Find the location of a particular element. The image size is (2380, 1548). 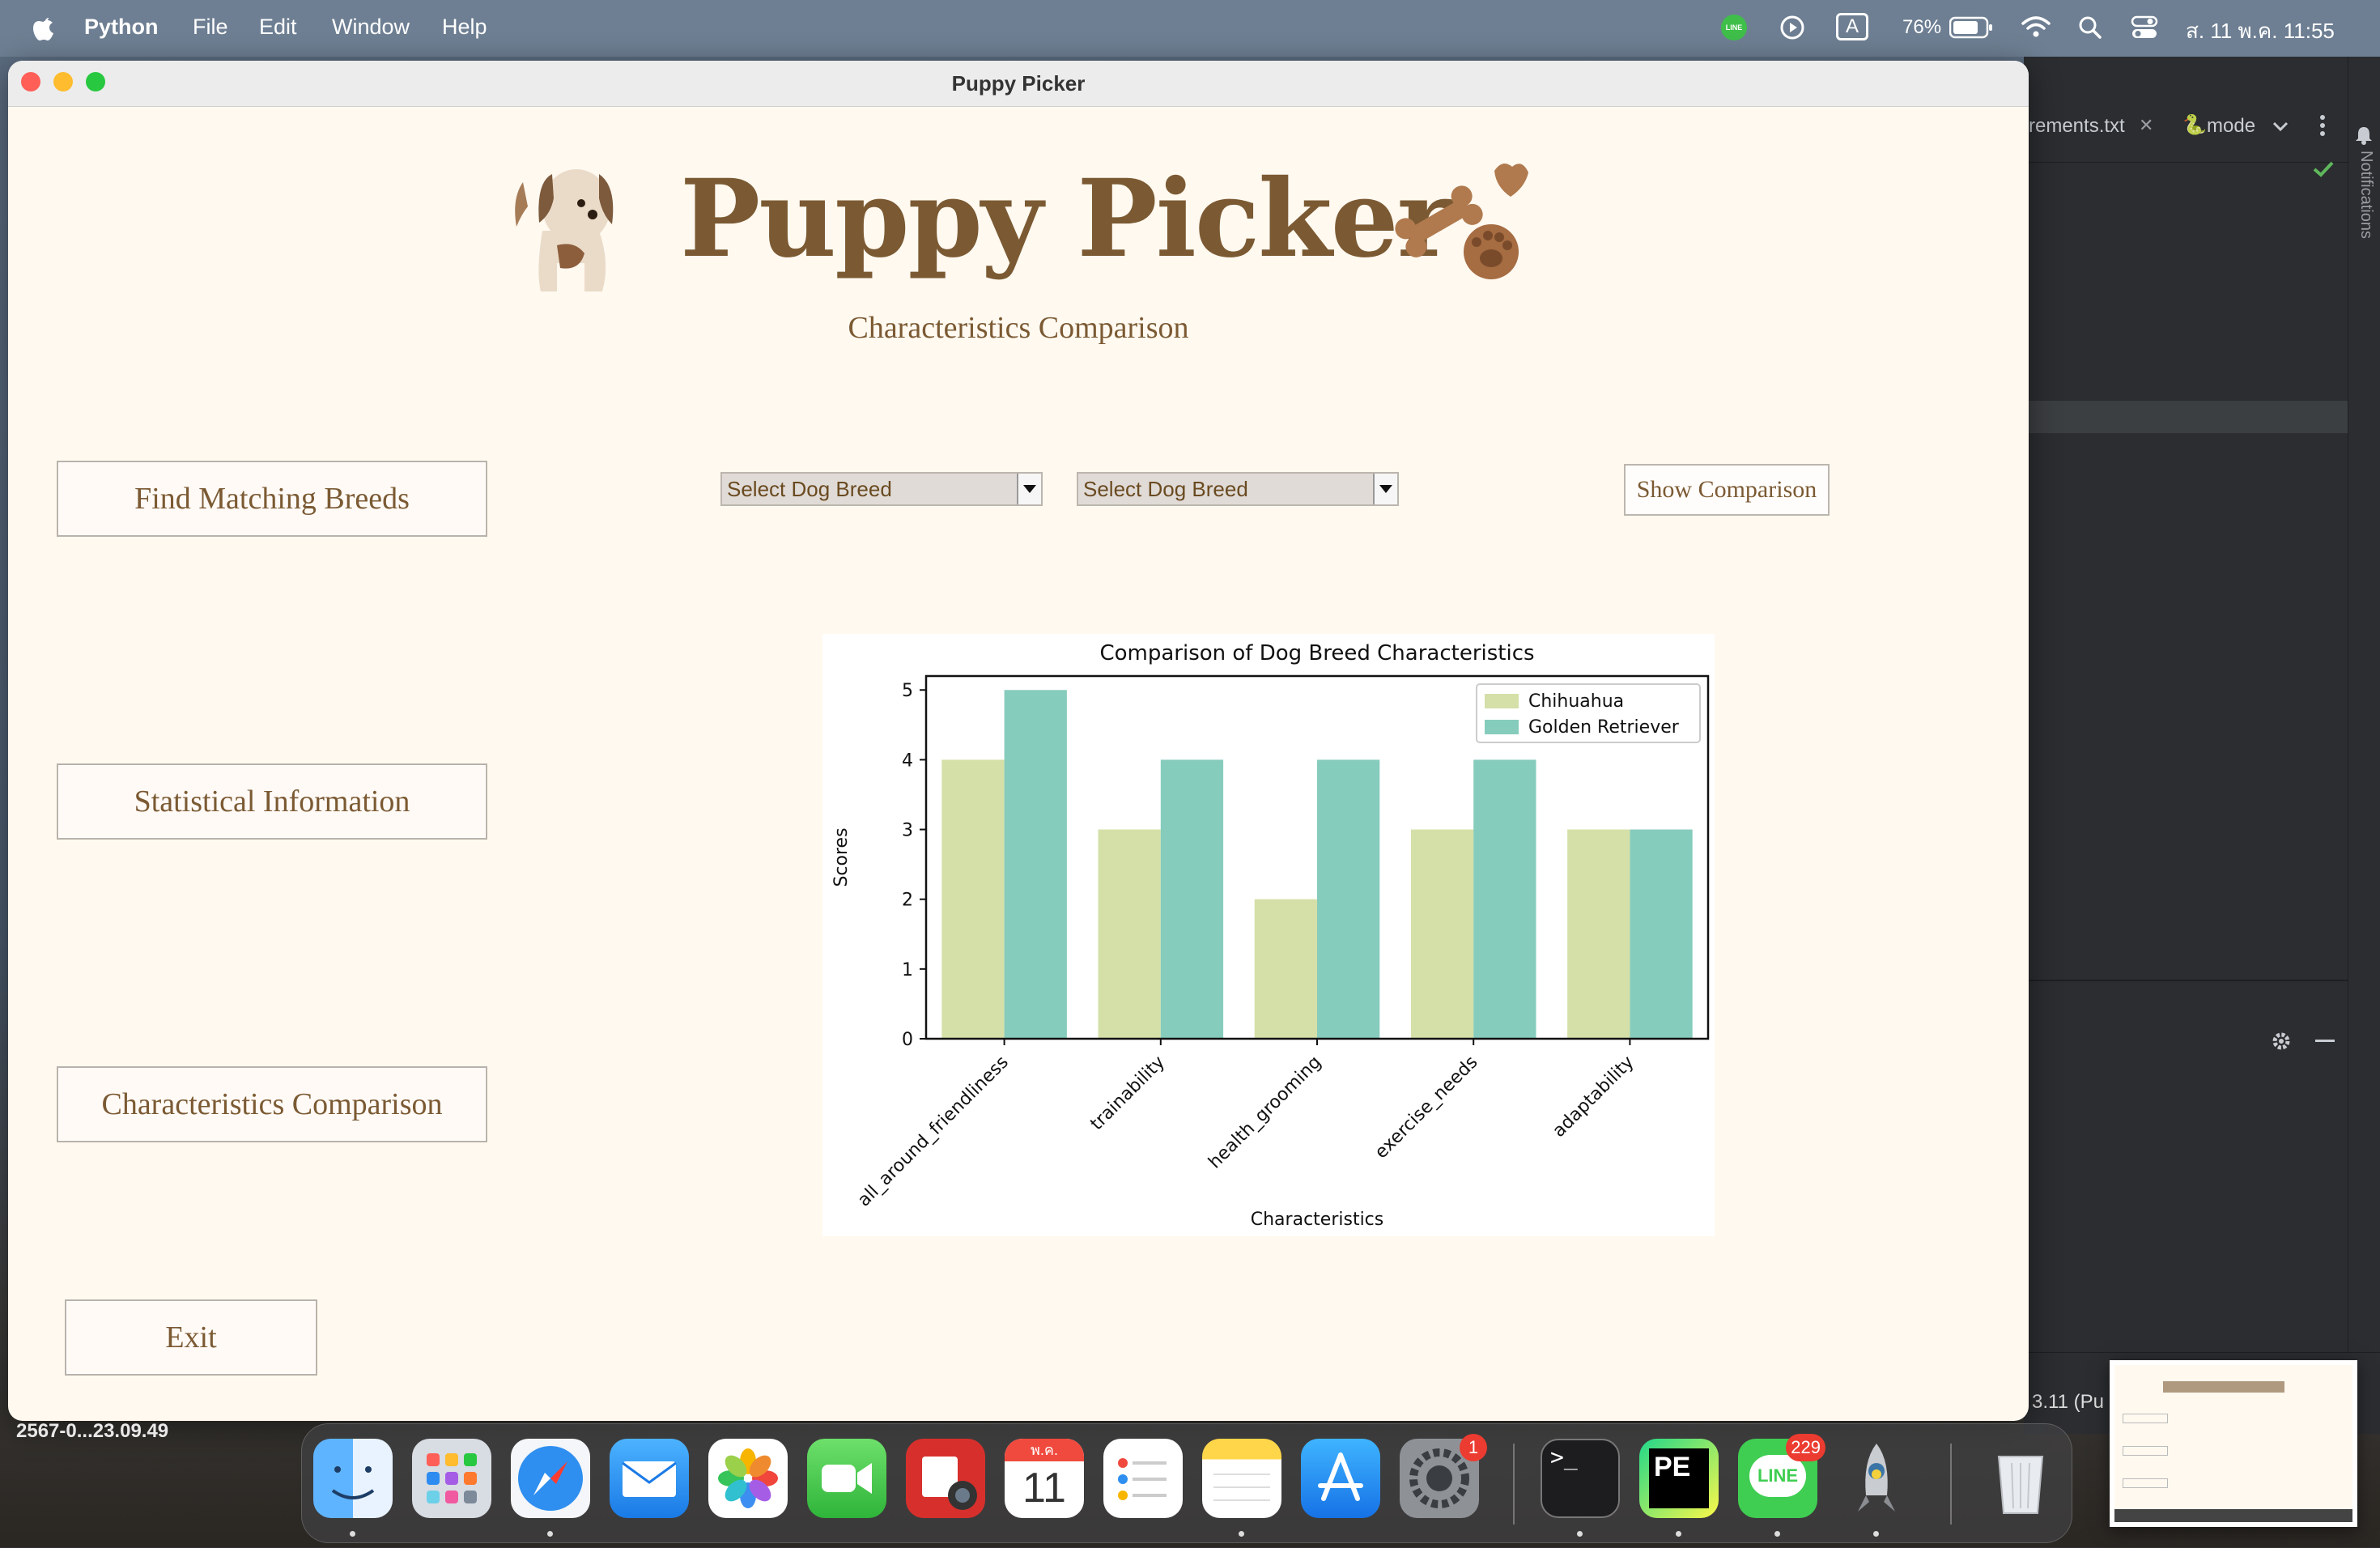

x-tick-label: health_grooming is located at coordinates (1265, 1113).